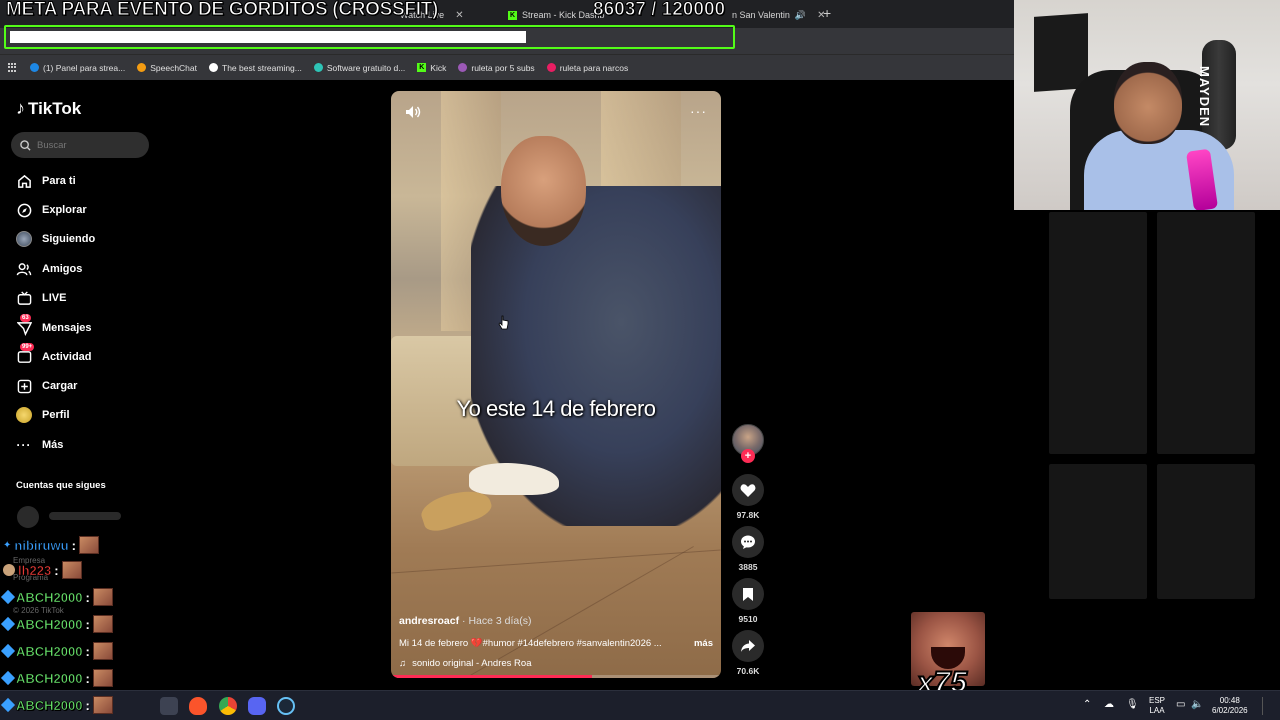 This screenshot has width=1280, height=720. I want to click on video-posted-time: Hace 3 día(s), so click(500, 621).